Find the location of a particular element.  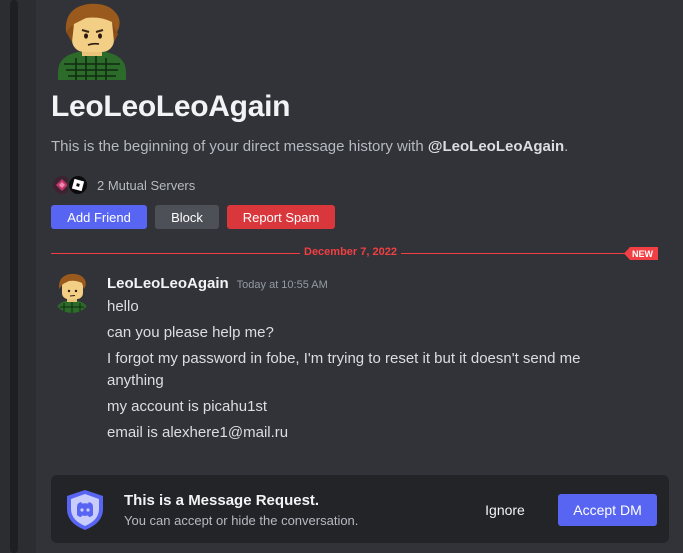

message-line: email is alexhere1@mail.ru is located at coordinates (198, 432).